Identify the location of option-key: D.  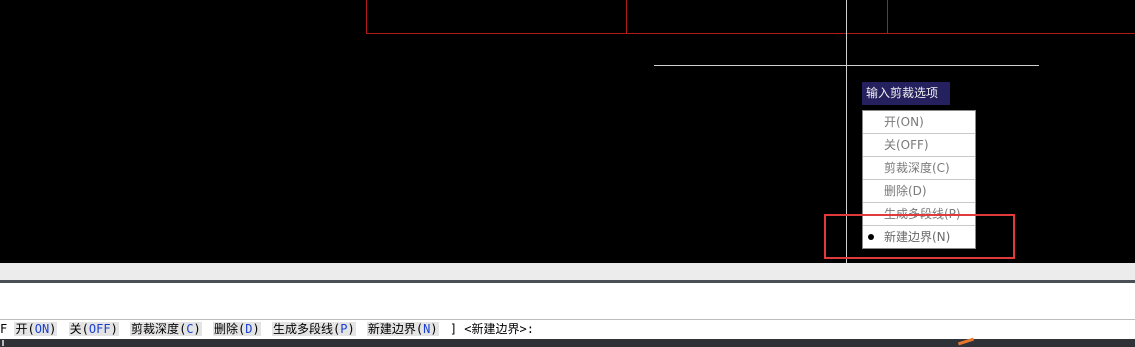
(249, 329).